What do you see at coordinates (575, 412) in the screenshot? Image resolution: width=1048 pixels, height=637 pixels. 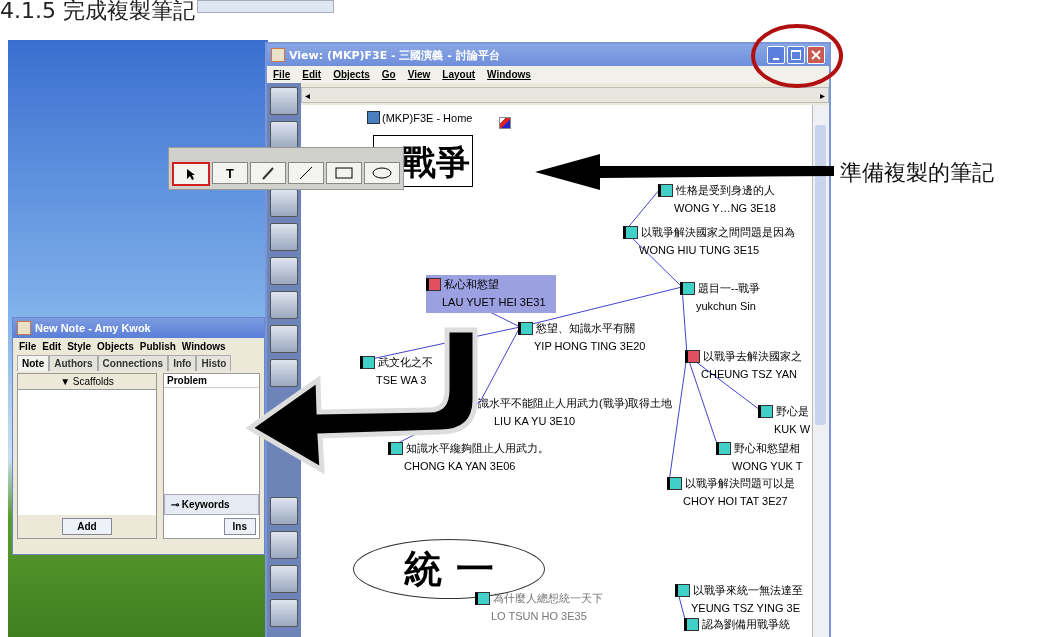 I see `note: 識水平不能阻止人用武力(戰爭)取得土地 LIU KA YU 3E10` at bounding box center [575, 412].